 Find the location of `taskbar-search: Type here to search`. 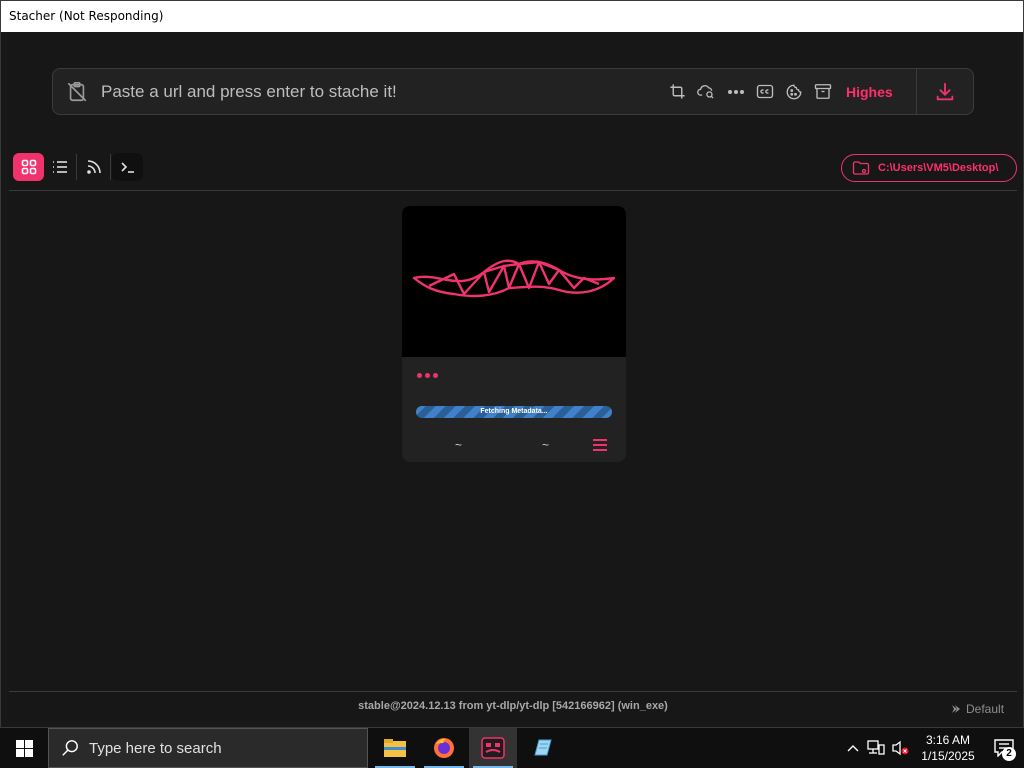

taskbar-search: Type here to search is located at coordinates (208, 748).